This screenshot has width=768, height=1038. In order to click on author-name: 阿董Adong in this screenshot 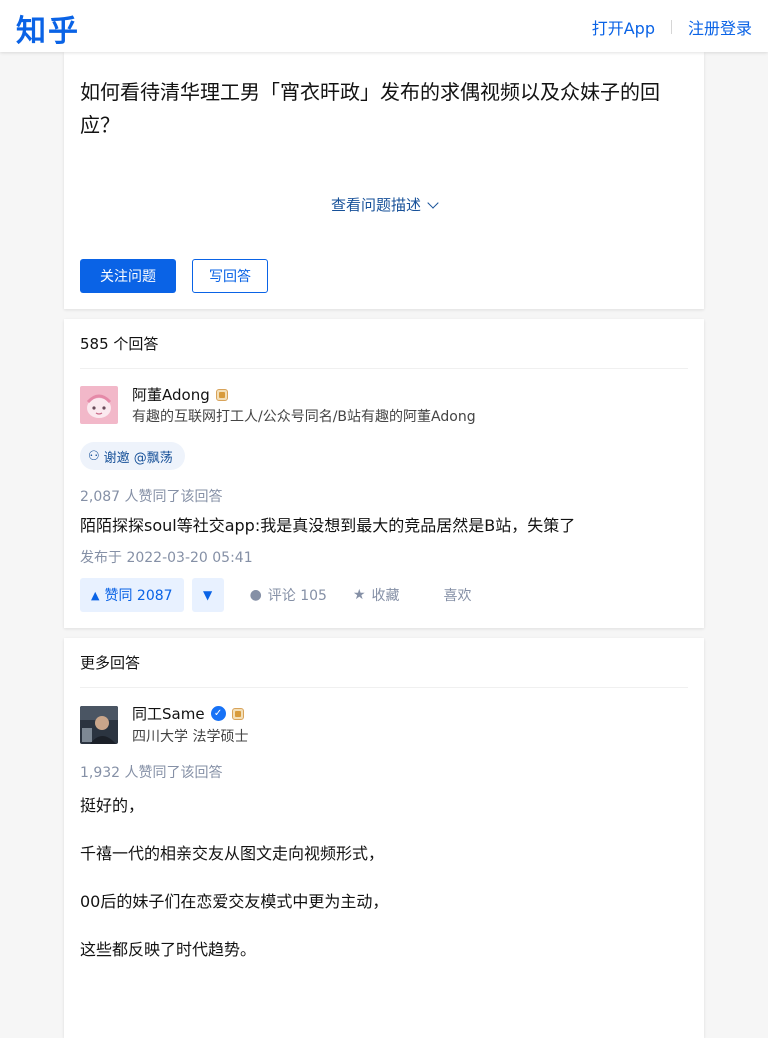, I will do `click(180, 394)`.